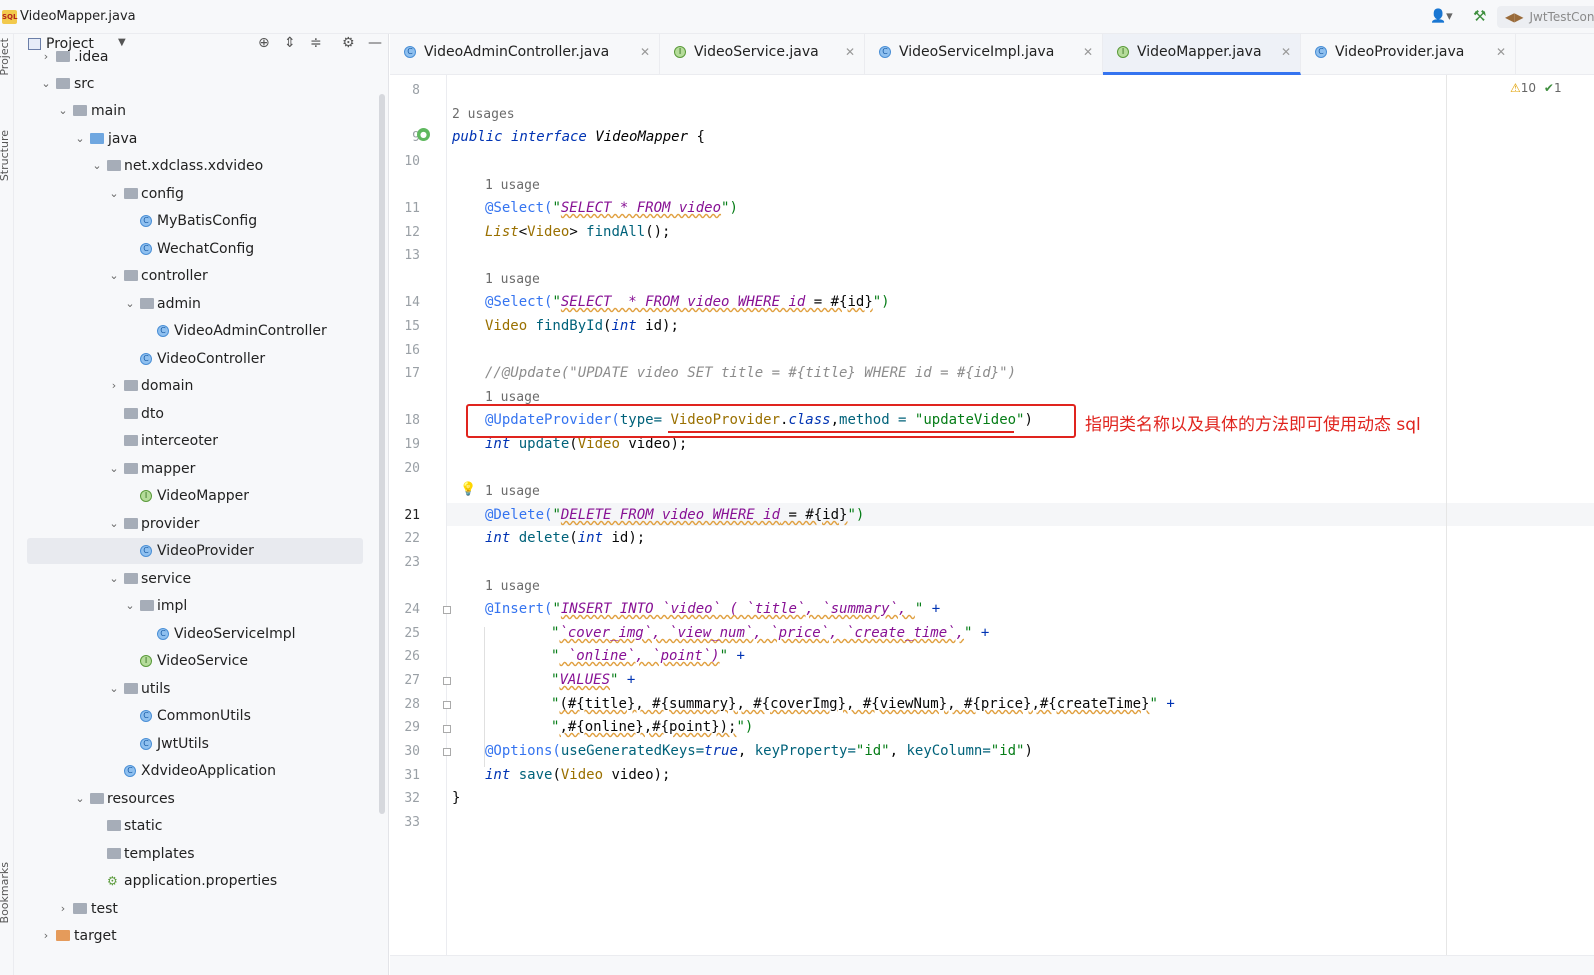 This screenshot has height=975, width=1594. What do you see at coordinates (194, 276) in the screenshot?
I see `tree-item: ⌄ controller` at bounding box center [194, 276].